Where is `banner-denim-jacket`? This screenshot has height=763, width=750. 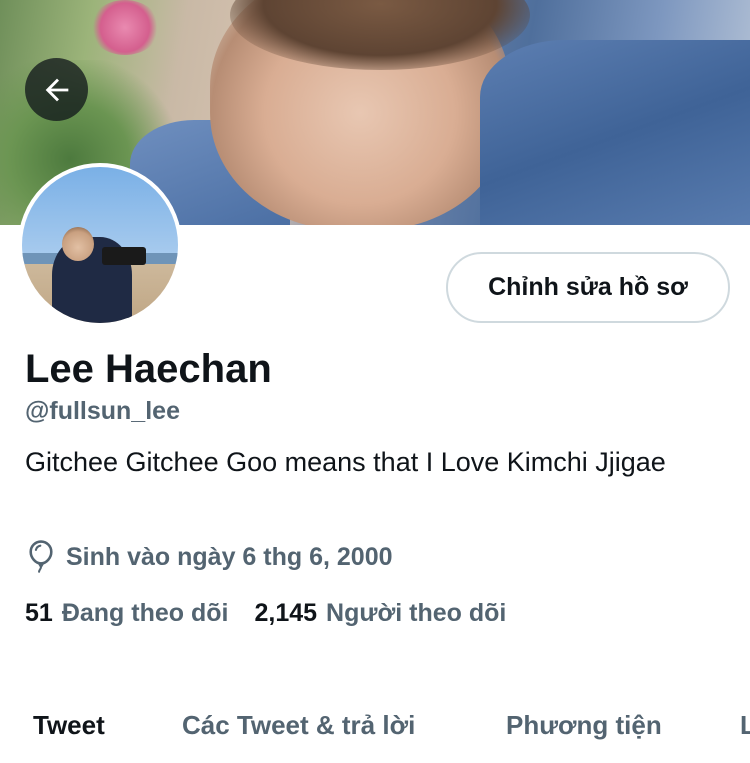 banner-denim-jacket is located at coordinates (615, 132).